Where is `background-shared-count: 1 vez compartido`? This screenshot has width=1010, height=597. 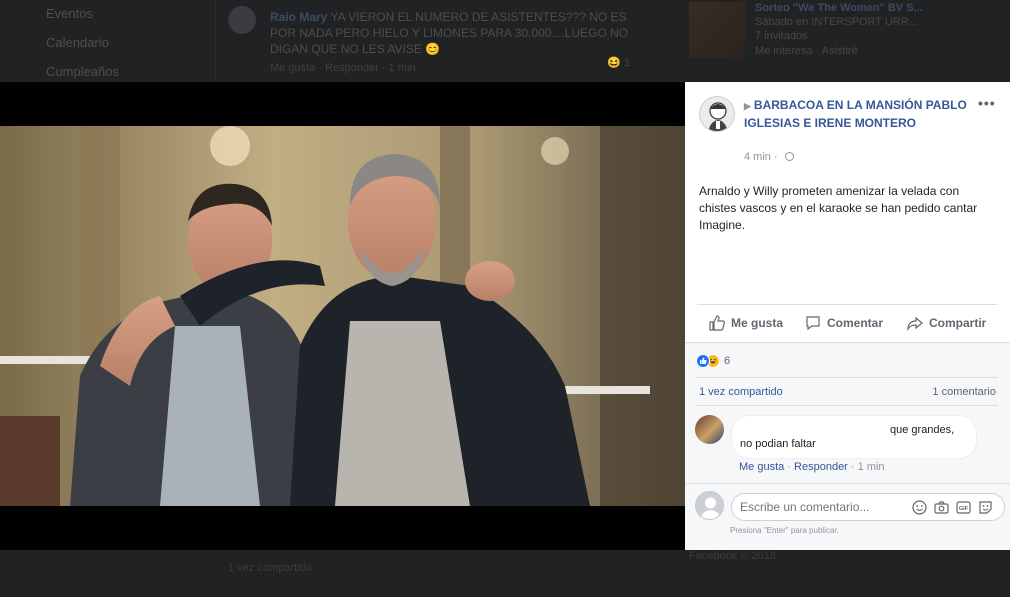 background-shared-count: 1 vez compartido is located at coordinates (270, 568).